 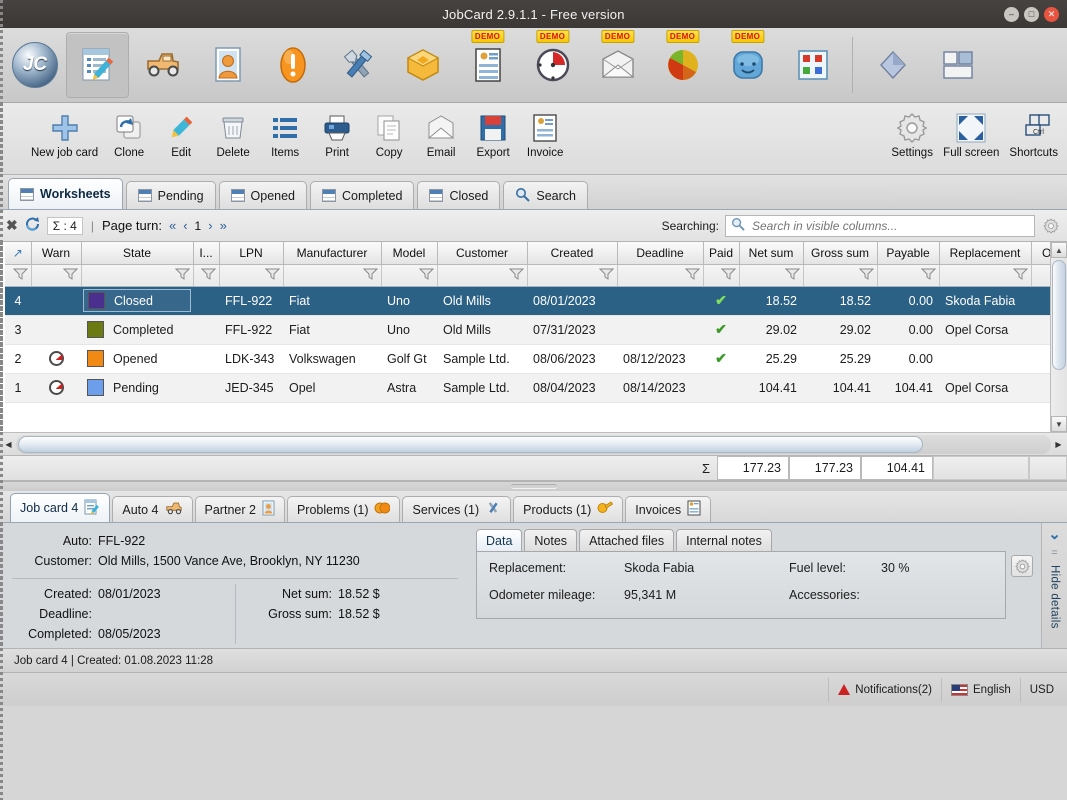 I want to click on delete-button: Delete, so click(x=233, y=139).